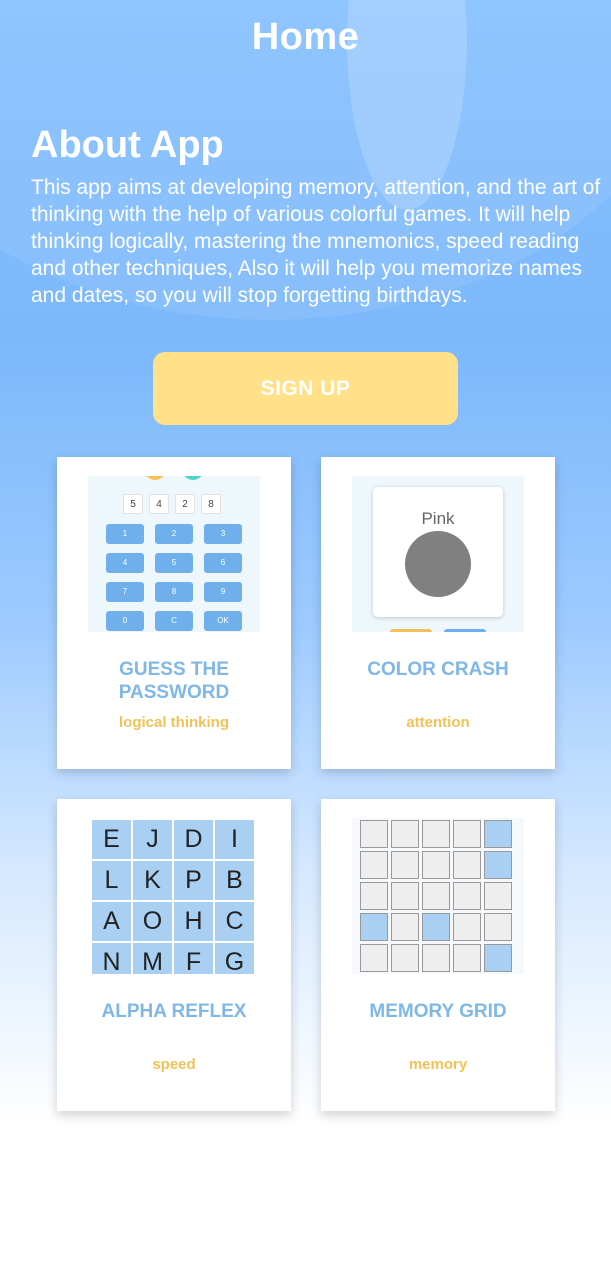  I want to click on memory-grid-thumbnail, so click(438, 896).